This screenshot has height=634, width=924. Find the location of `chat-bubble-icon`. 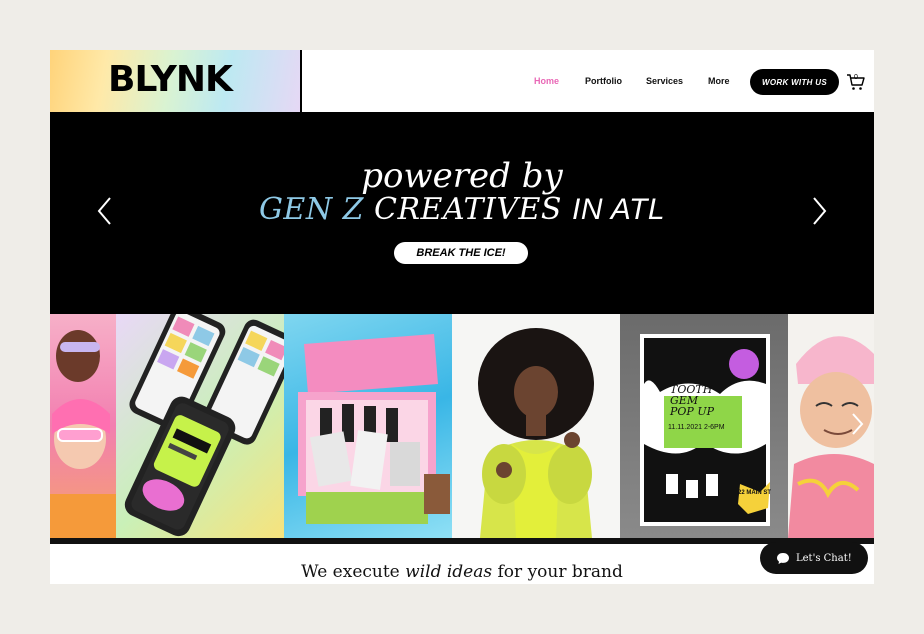

chat-bubble-icon is located at coordinates (783, 558).